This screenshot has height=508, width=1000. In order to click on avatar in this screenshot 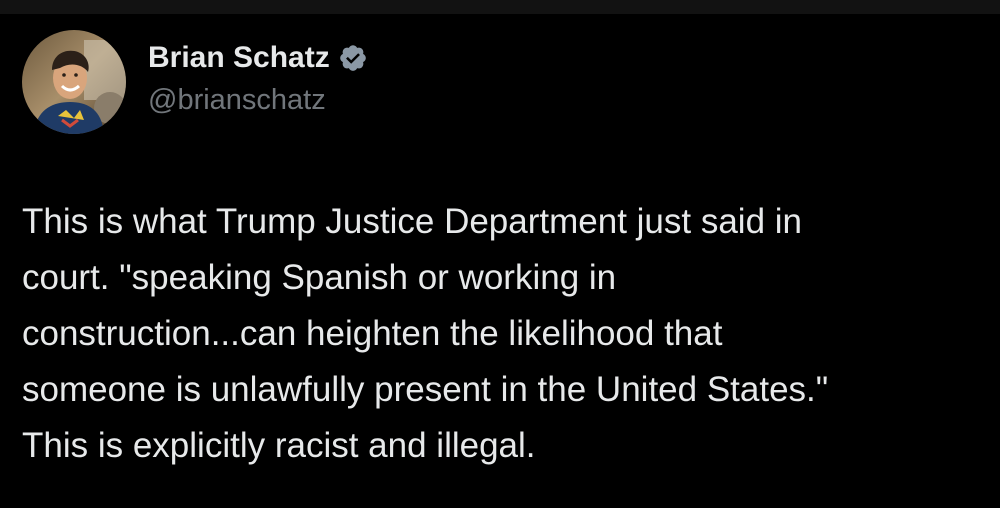, I will do `click(74, 82)`.